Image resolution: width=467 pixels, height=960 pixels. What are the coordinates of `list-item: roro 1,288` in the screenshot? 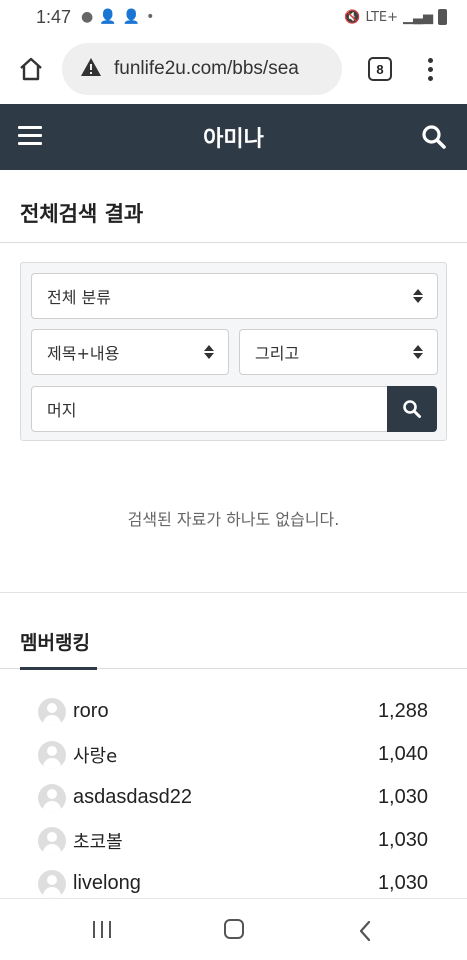 It's located at (233, 711).